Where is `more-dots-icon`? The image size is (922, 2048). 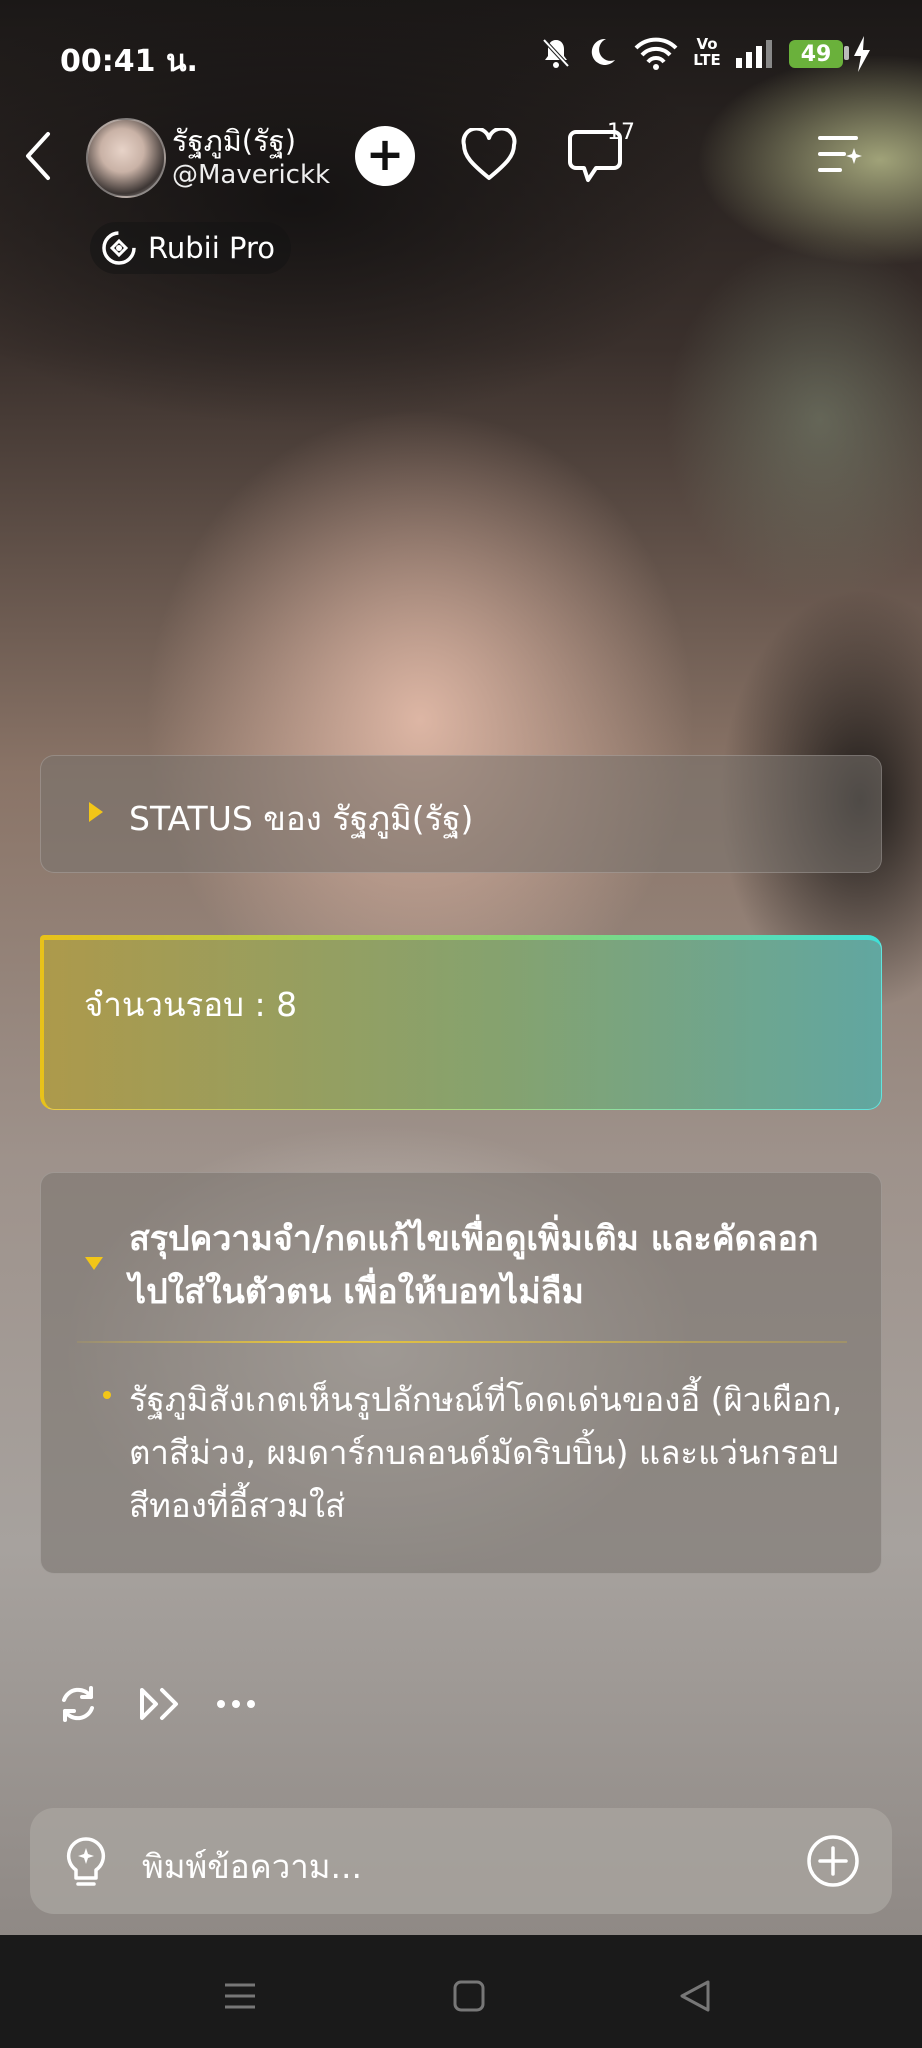 more-dots-icon is located at coordinates (236, 1704).